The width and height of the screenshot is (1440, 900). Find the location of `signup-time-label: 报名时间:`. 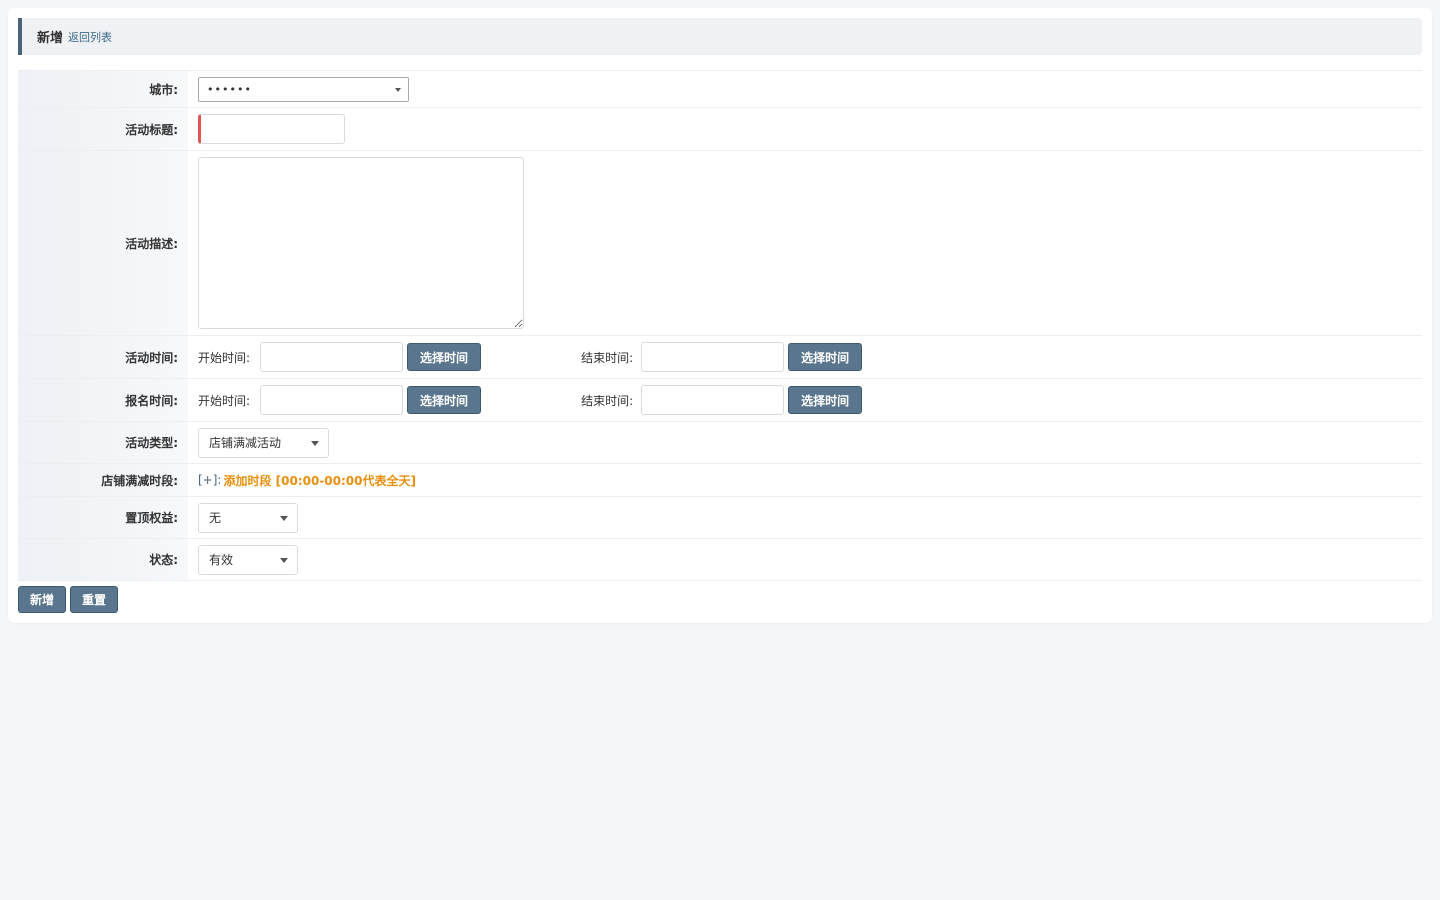

signup-time-label: 报名时间: is located at coordinates (103, 400).